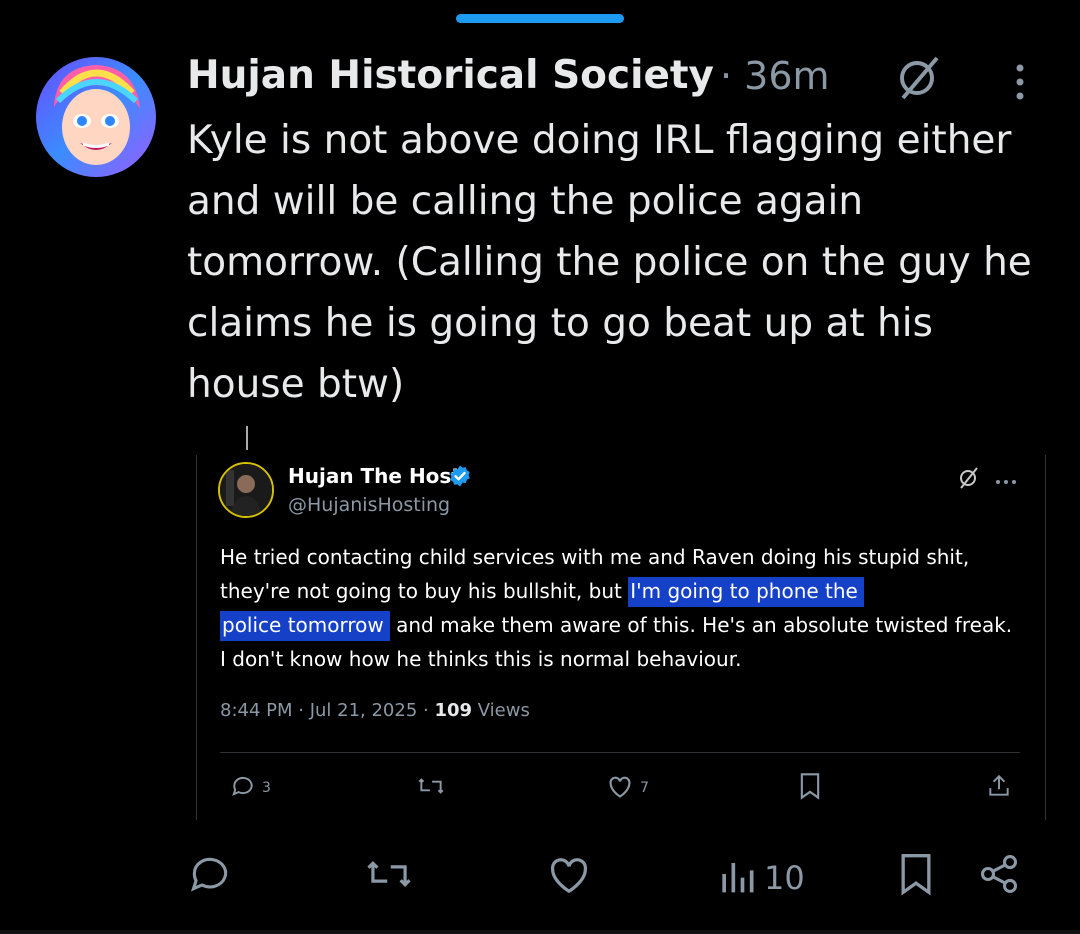  I want to click on quote-meta: 8:44 PM · Jul 21, 2025 · 109 Views, so click(375, 710).